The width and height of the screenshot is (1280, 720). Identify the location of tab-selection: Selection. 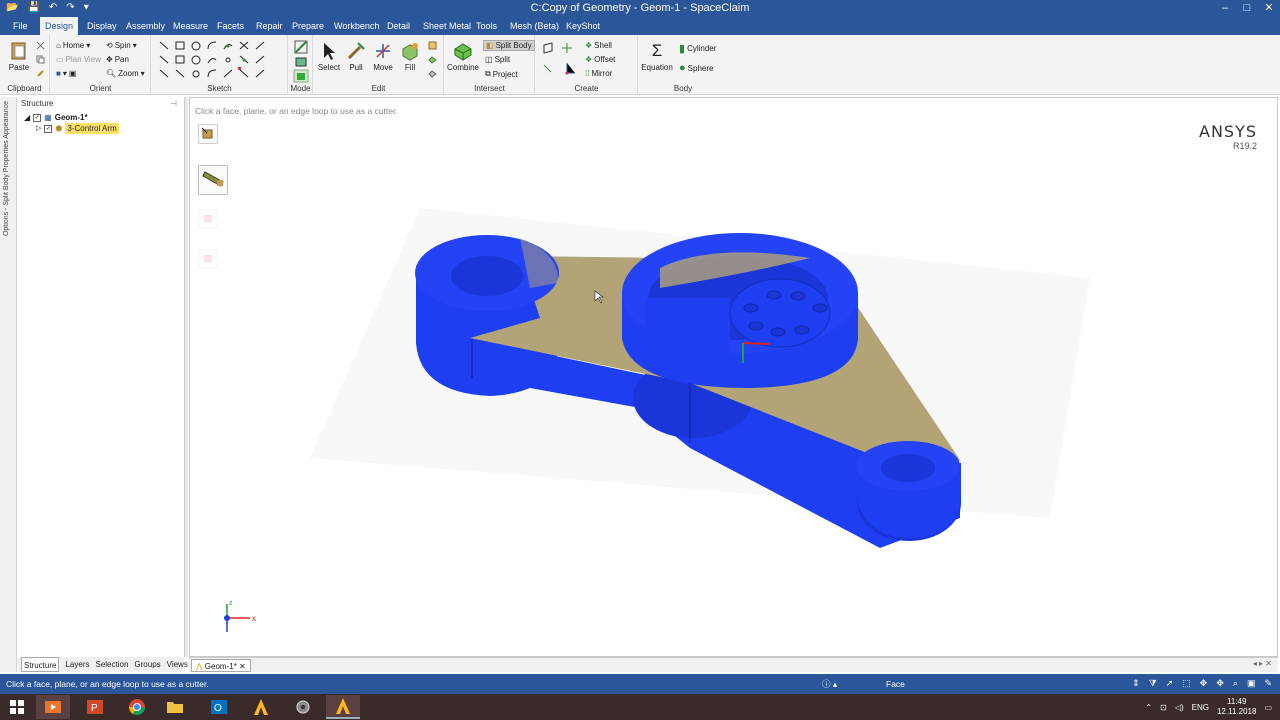
(111, 664).